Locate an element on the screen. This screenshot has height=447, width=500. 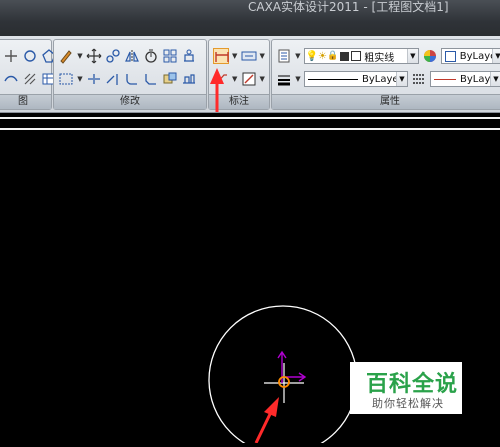
linestyle-preview is located at coordinates (333, 79).